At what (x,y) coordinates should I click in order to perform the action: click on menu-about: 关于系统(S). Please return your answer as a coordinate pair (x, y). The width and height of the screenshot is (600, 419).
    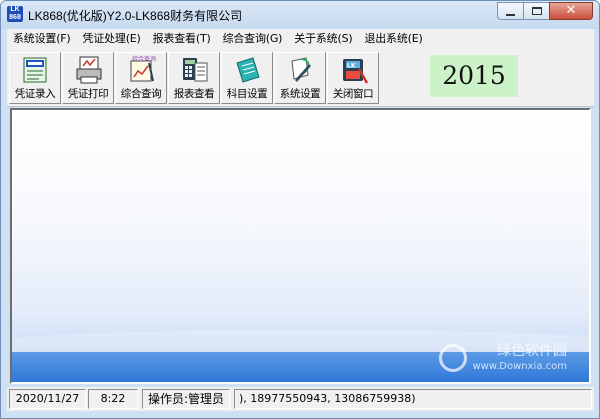
    Looking at the image, I should click on (323, 39).